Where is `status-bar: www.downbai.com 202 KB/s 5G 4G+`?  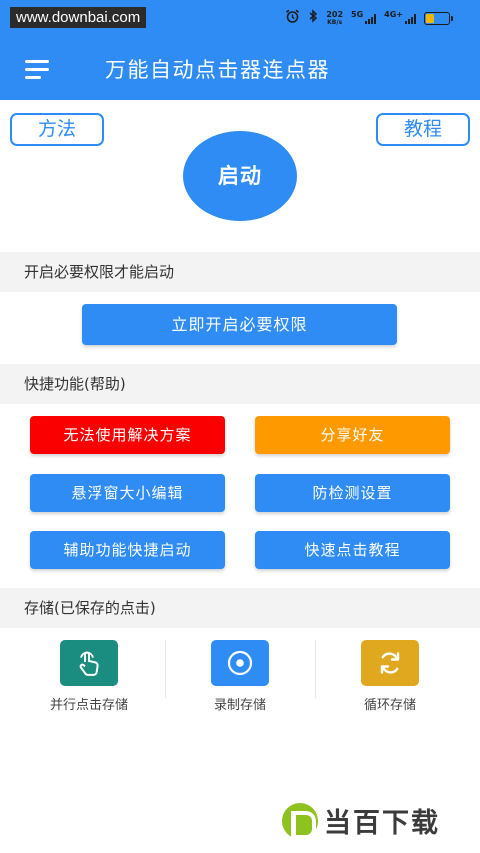 status-bar: www.downbai.com 202 KB/s 5G 4G+ is located at coordinates (240, 18).